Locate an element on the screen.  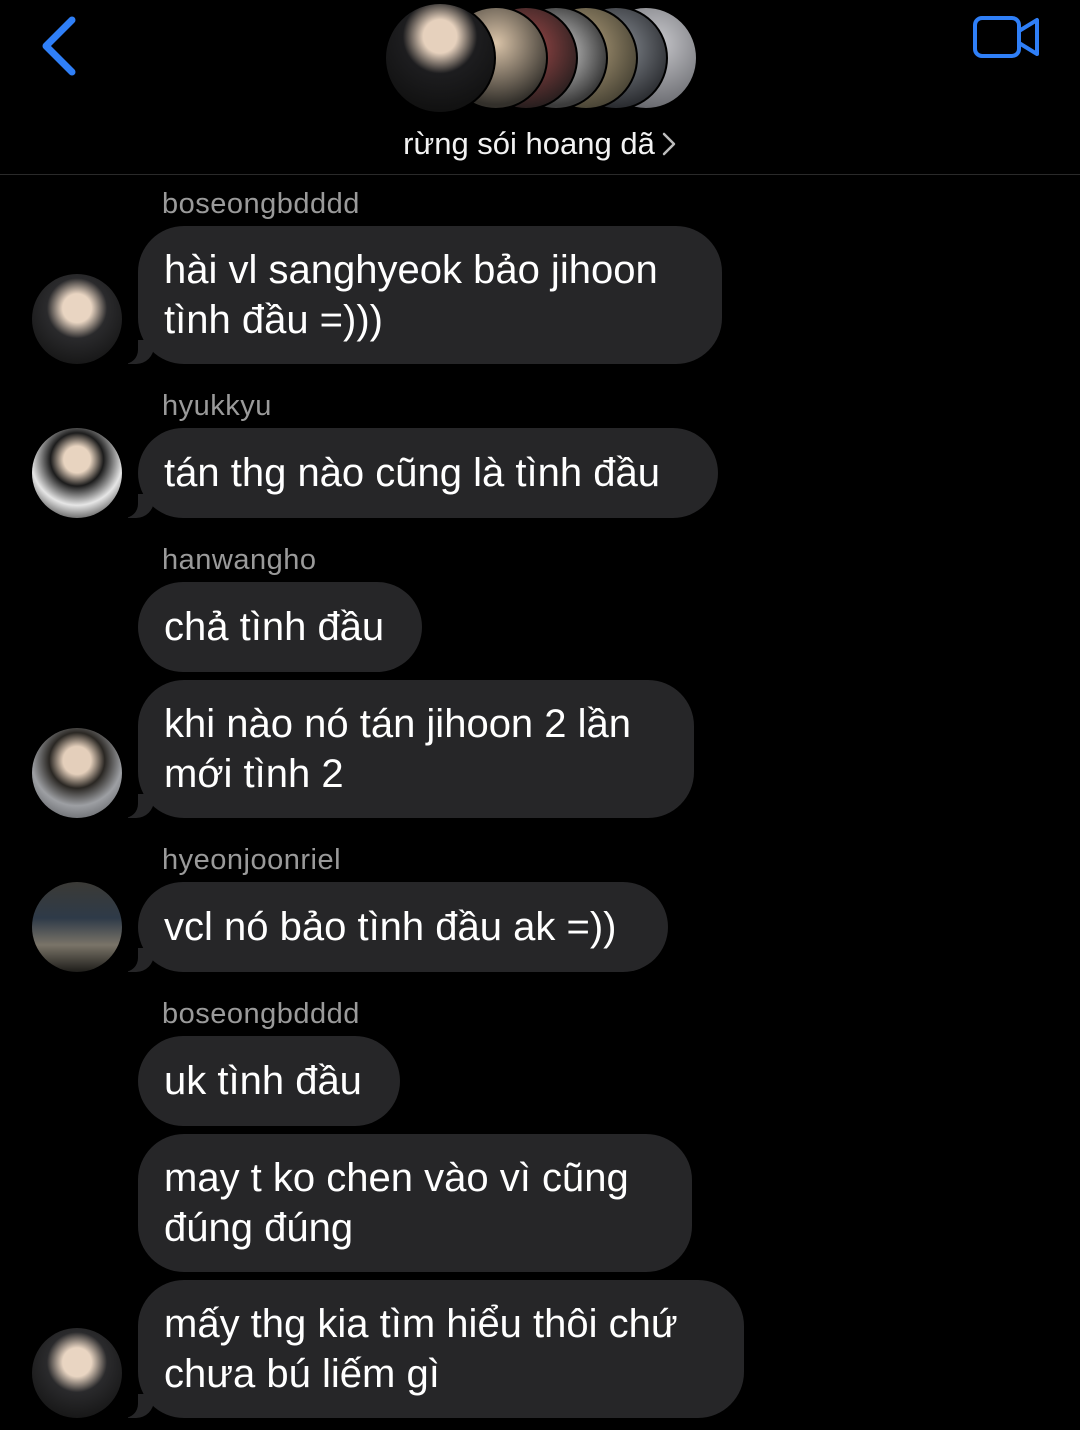
video-camera-icon is located at coordinates (1006, 37).